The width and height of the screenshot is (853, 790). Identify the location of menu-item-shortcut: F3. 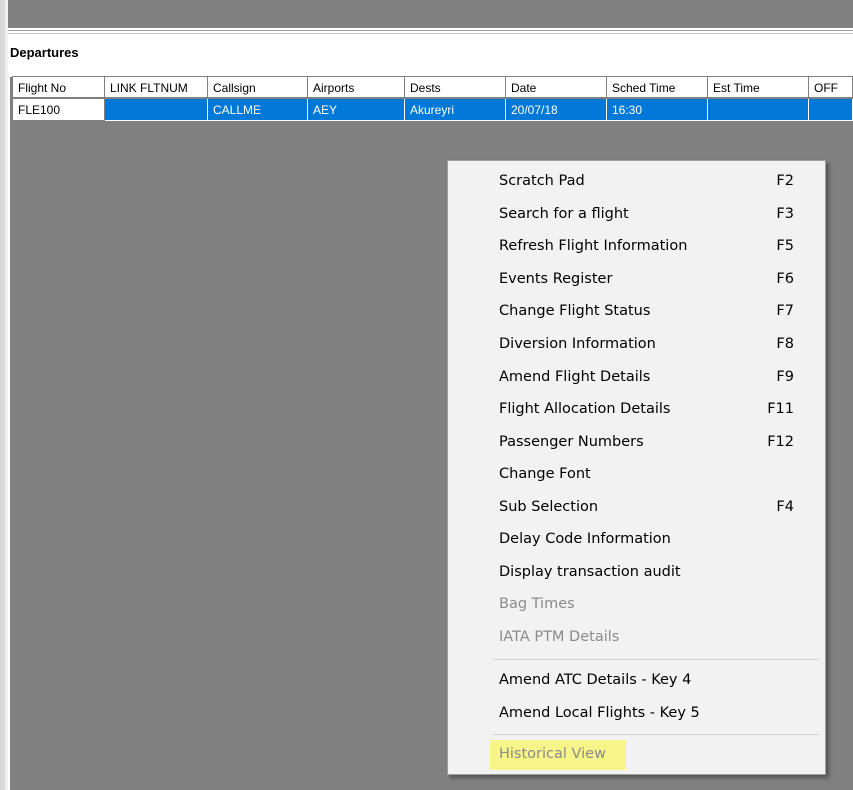
(785, 214).